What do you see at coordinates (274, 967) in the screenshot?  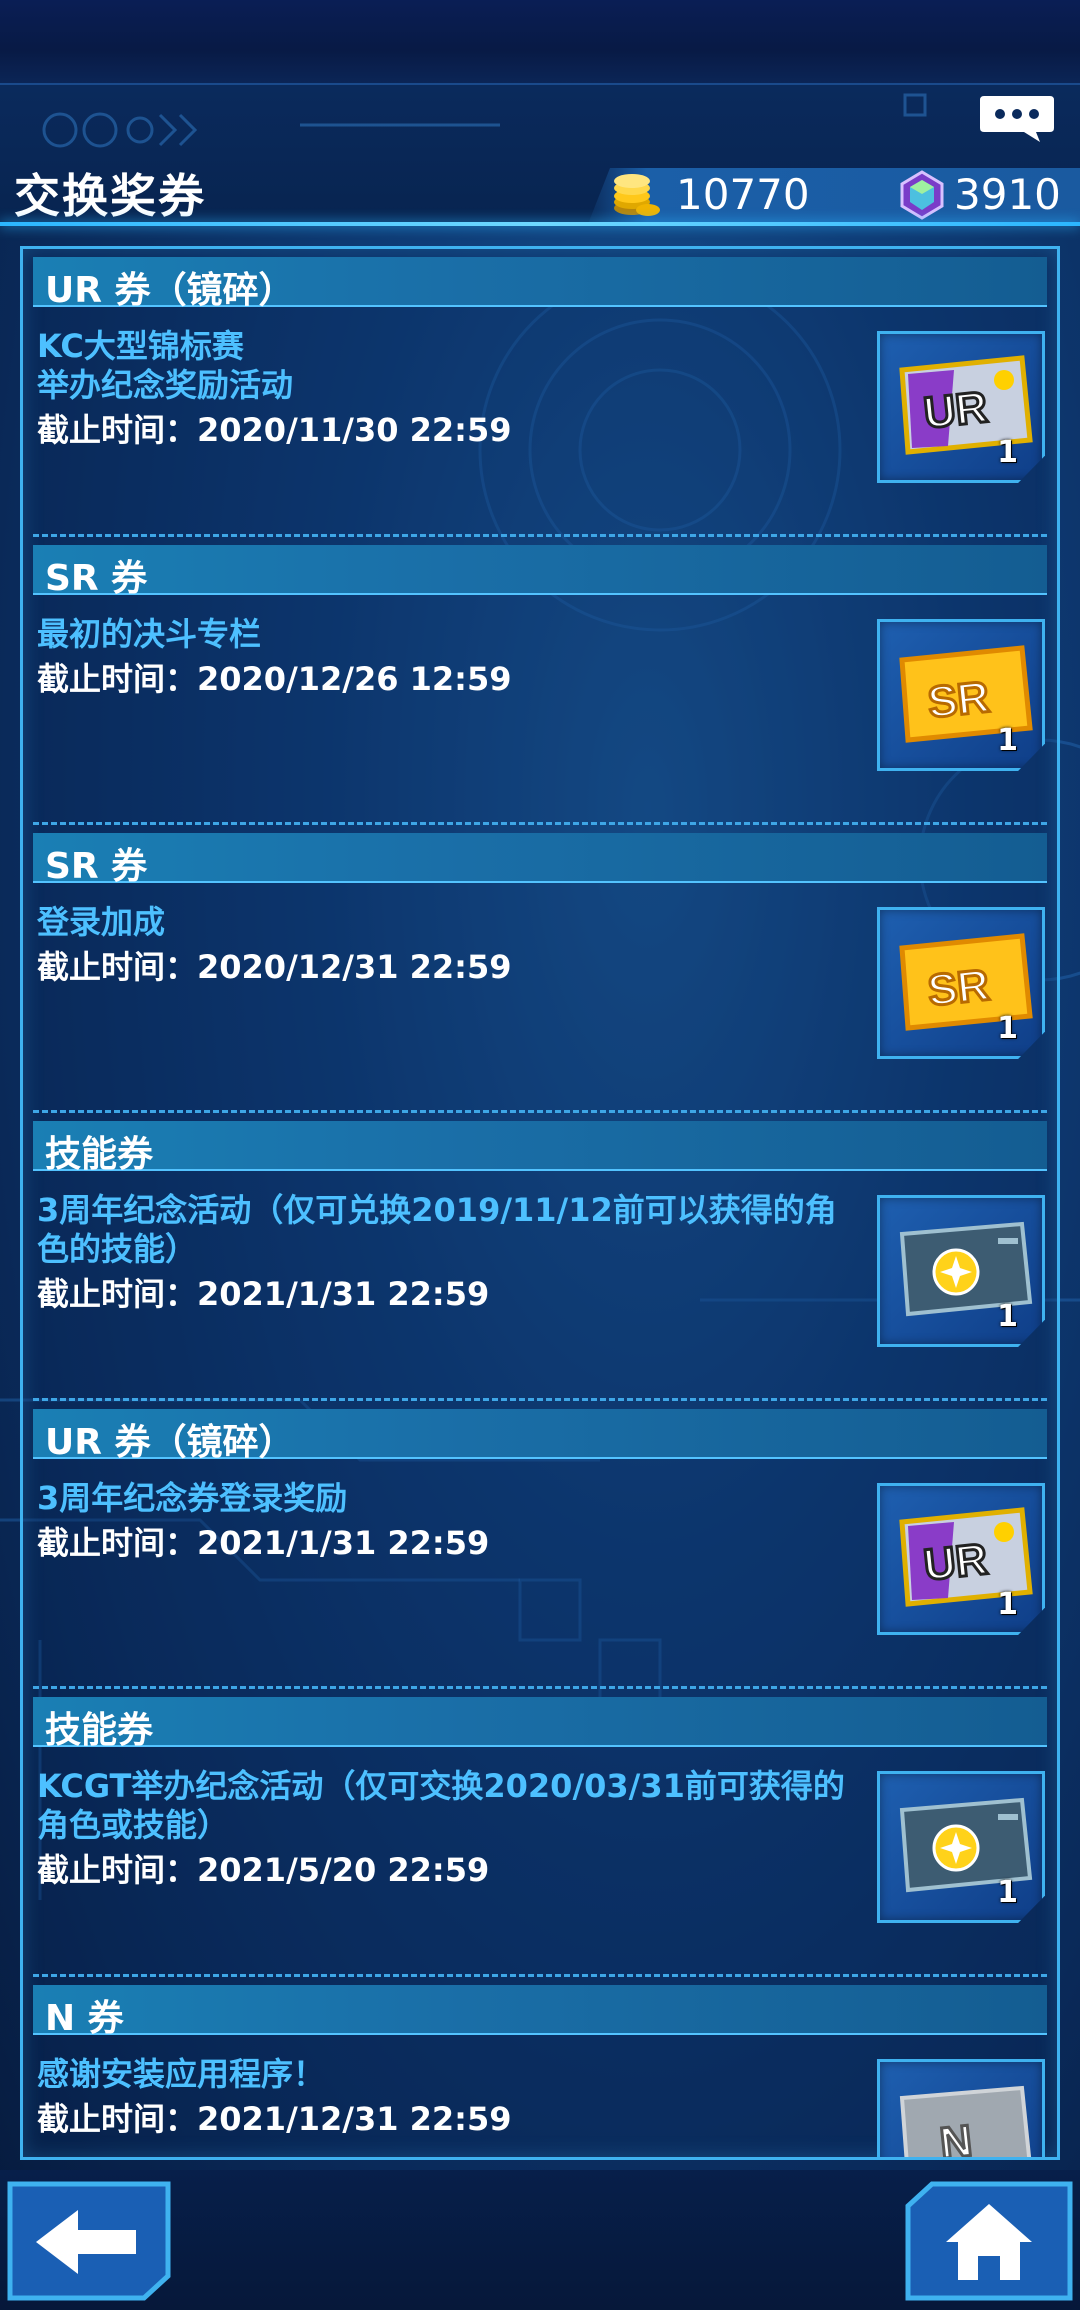 I see `ticket-deadline: 截止时间：2020/12/31 22:59` at bounding box center [274, 967].